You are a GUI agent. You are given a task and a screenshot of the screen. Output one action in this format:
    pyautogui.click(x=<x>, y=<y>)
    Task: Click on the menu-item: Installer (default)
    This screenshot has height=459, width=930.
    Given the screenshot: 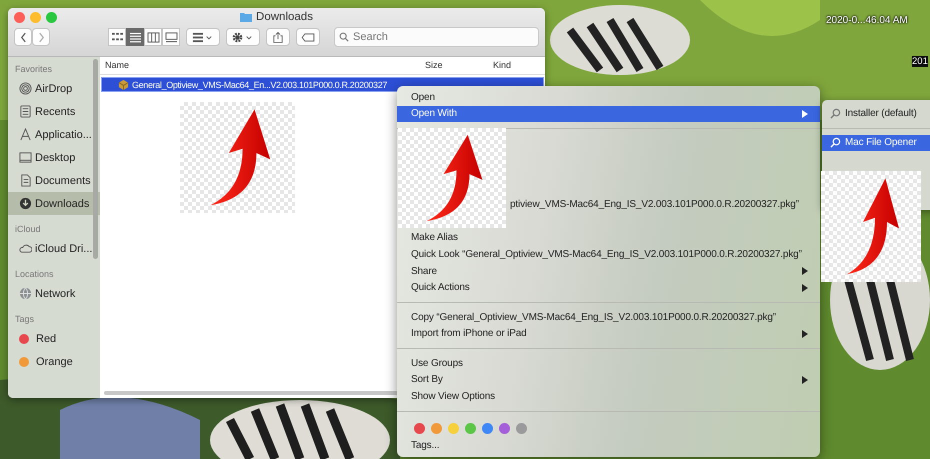 What is the action you would take?
    pyautogui.click(x=876, y=113)
    